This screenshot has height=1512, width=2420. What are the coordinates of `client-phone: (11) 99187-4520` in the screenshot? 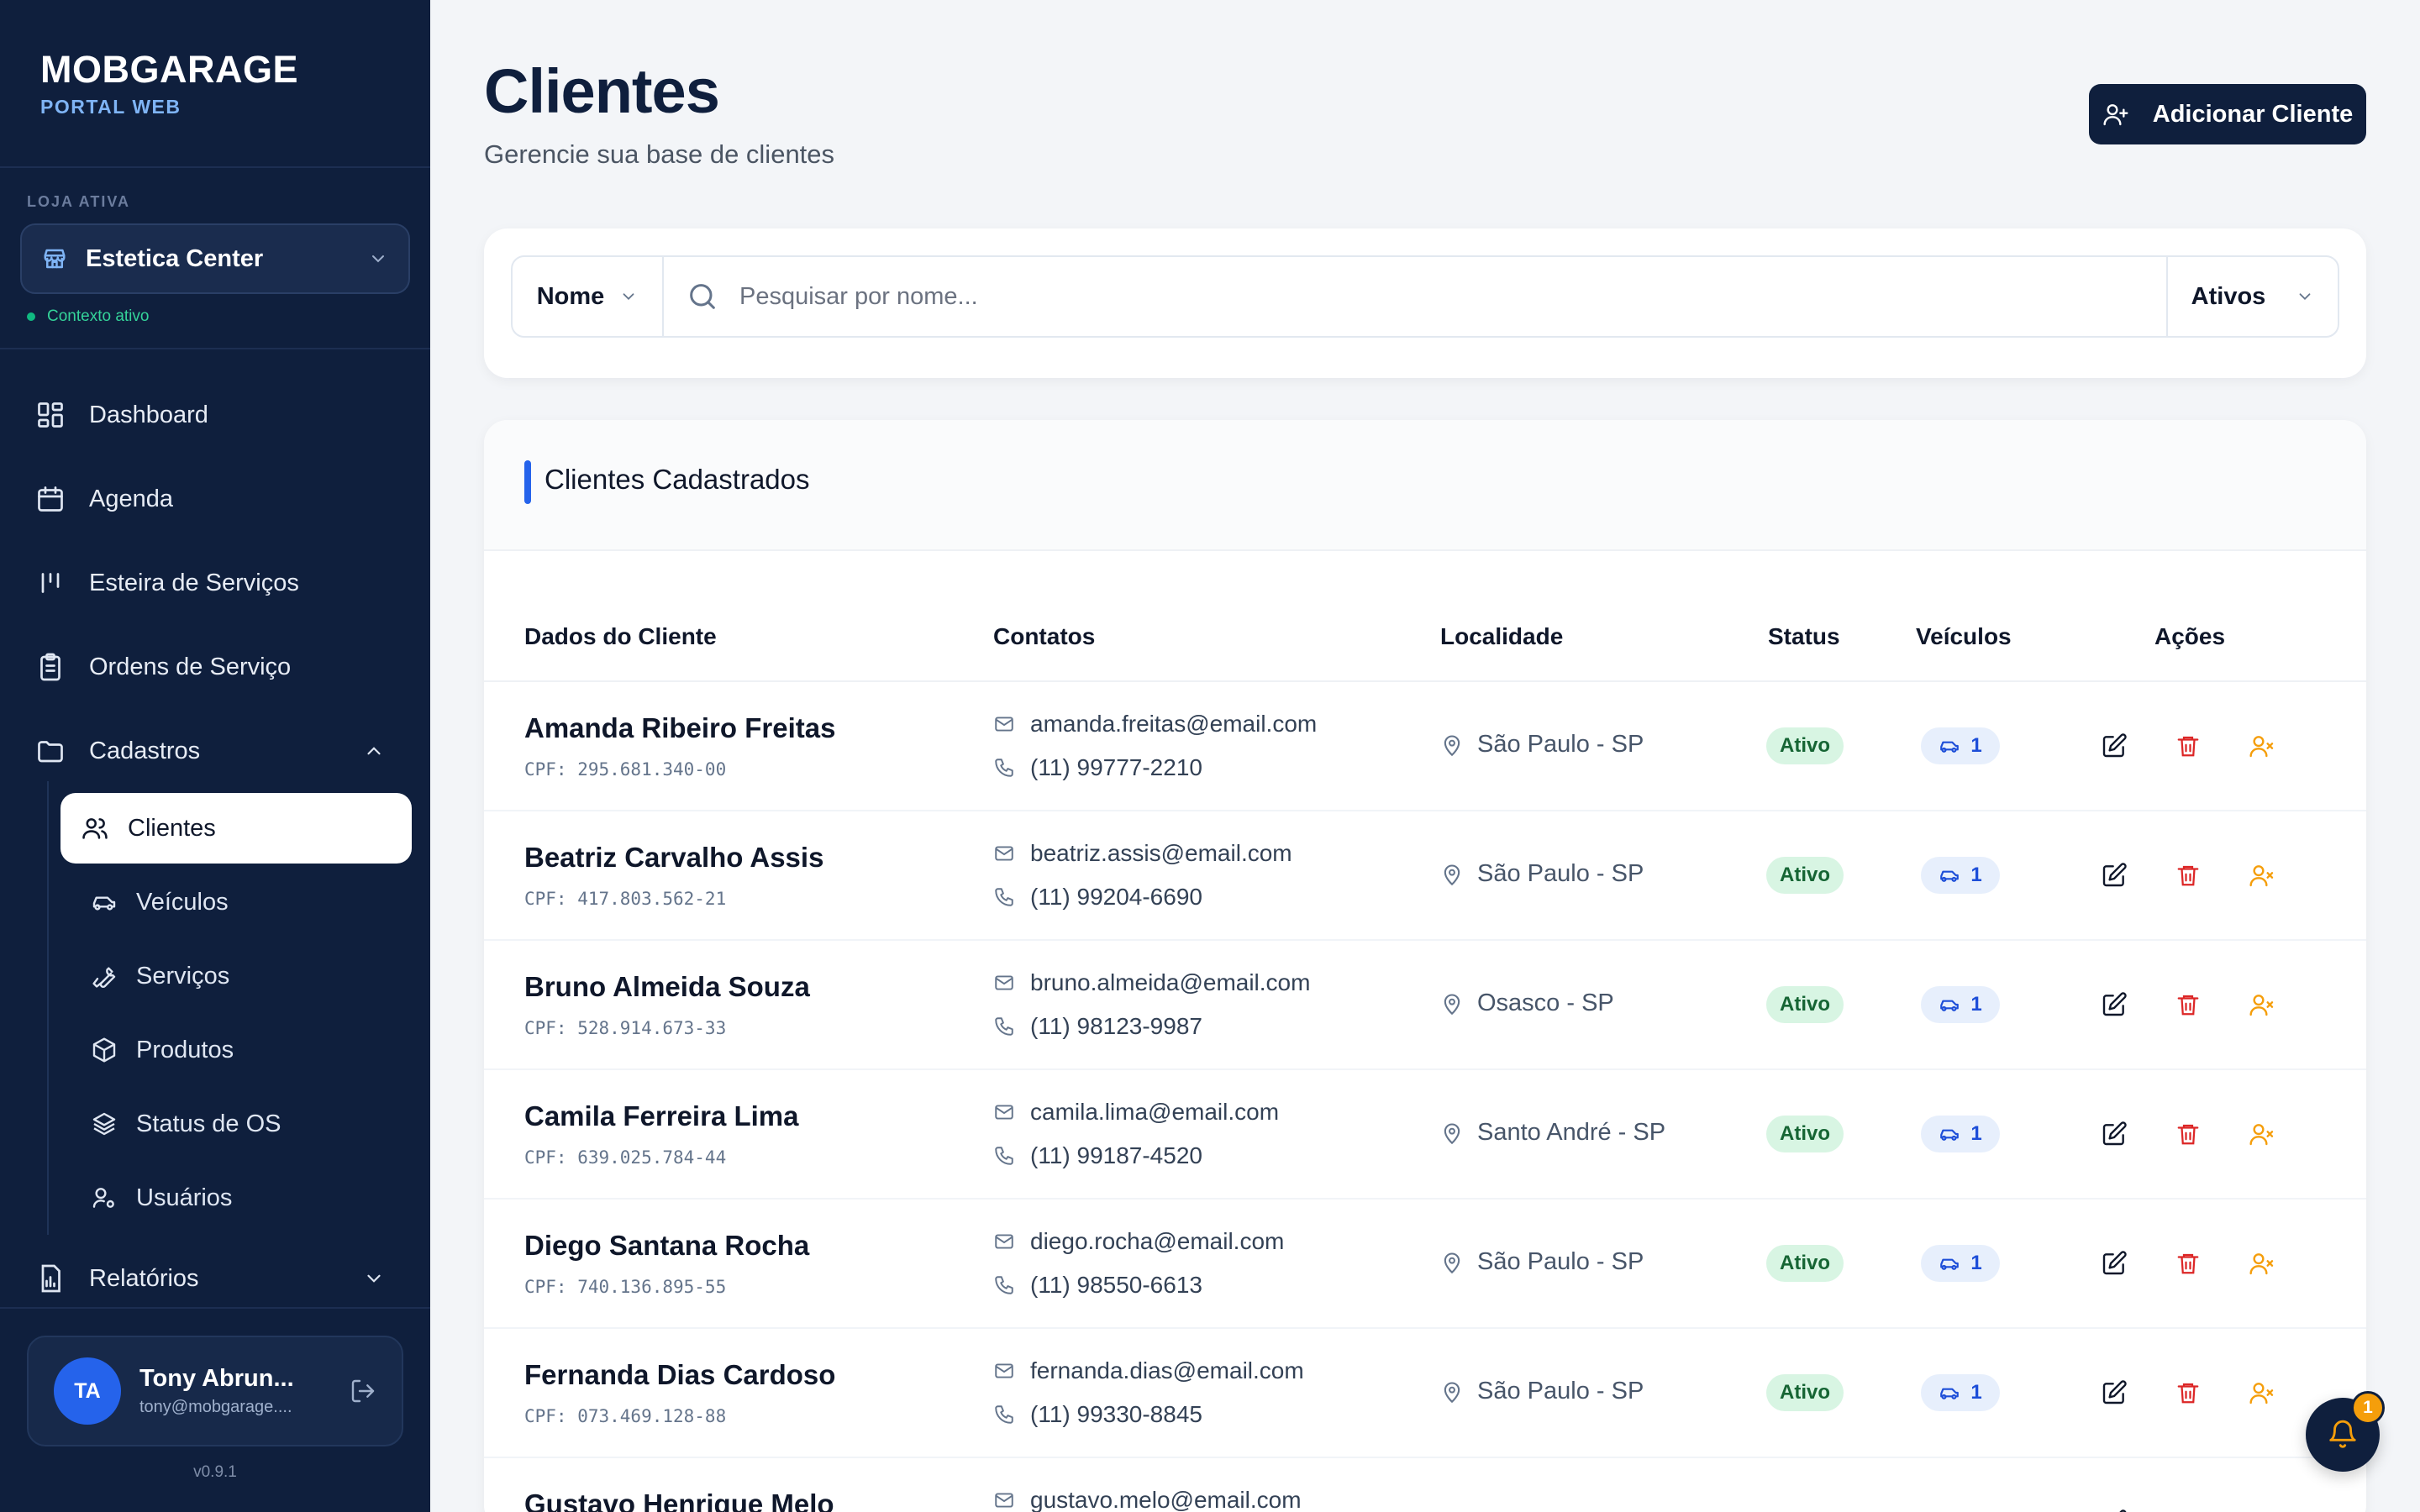 It's located at (1097, 1155).